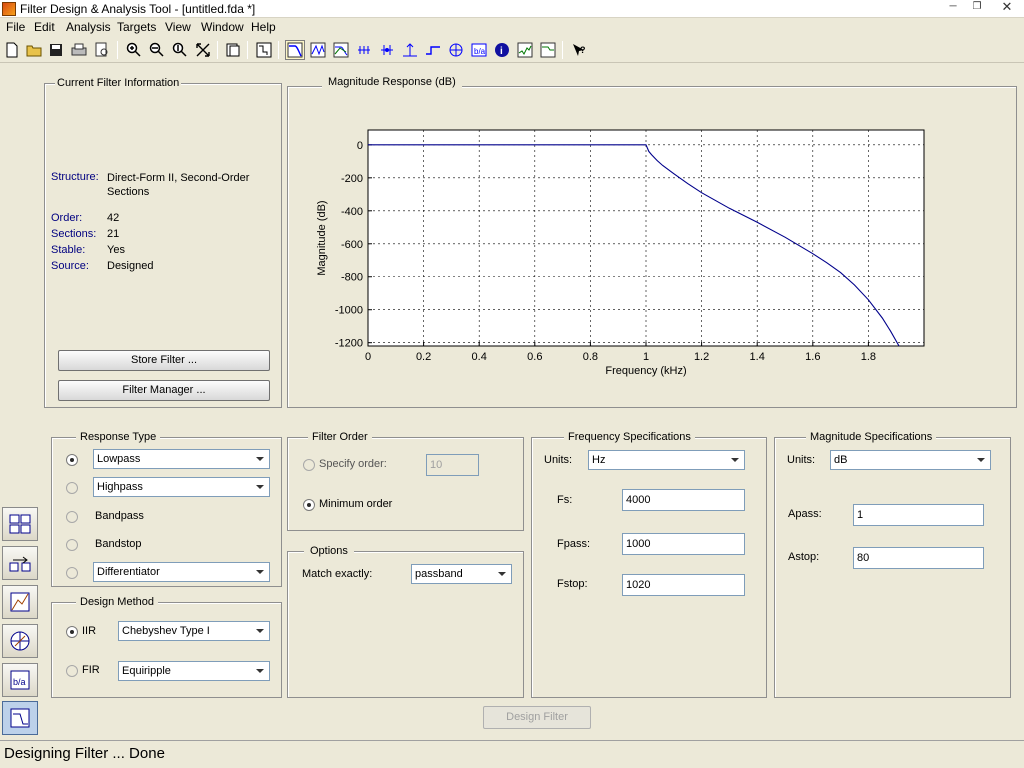 The height and width of the screenshot is (768, 1024). Describe the element at coordinates (329, 551) in the screenshot. I see `options-title: Options` at that location.